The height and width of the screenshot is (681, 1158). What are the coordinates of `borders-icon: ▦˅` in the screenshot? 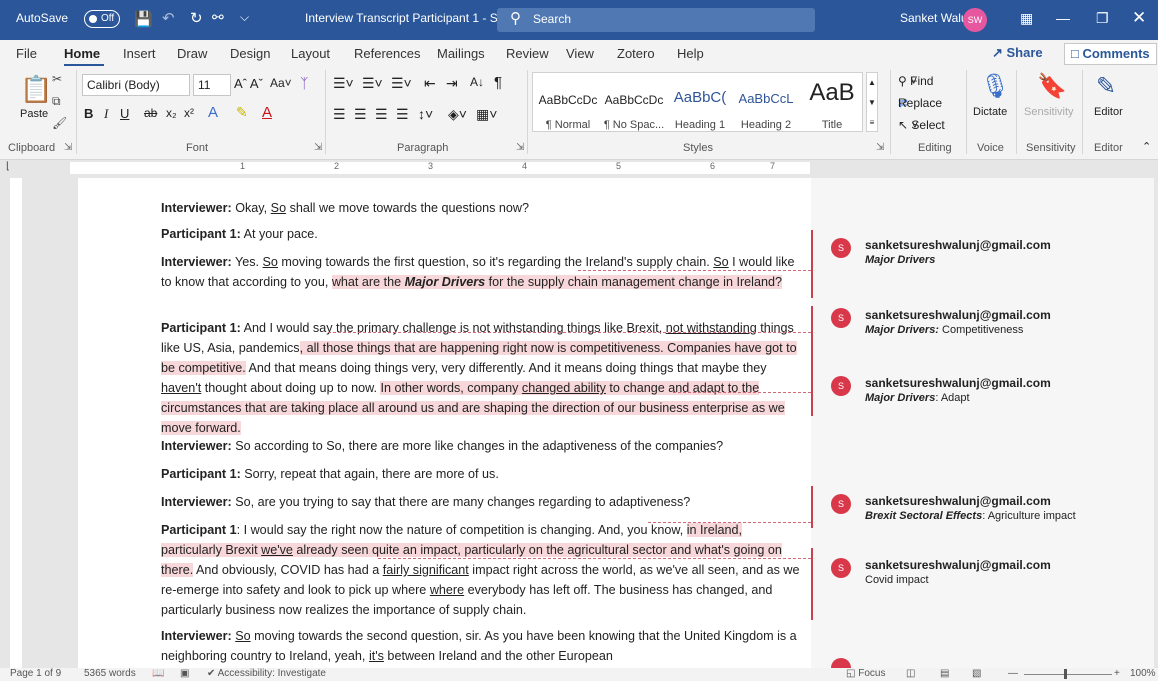 It's located at (486, 114).